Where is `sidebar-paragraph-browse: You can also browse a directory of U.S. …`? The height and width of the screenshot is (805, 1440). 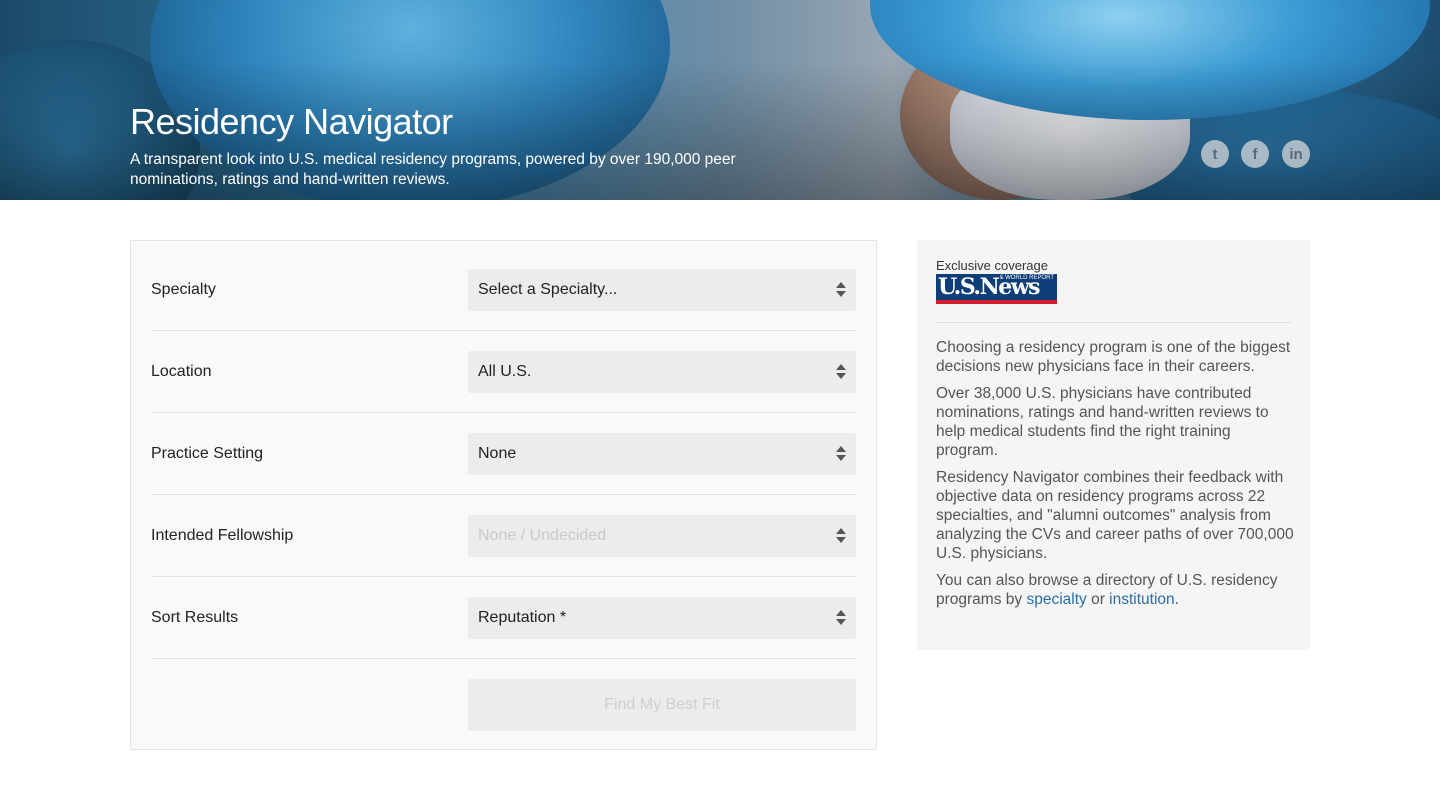
sidebar-paragraph-browse: You can also browse a directory of U.S. … is located at coordinates (1116, 590).